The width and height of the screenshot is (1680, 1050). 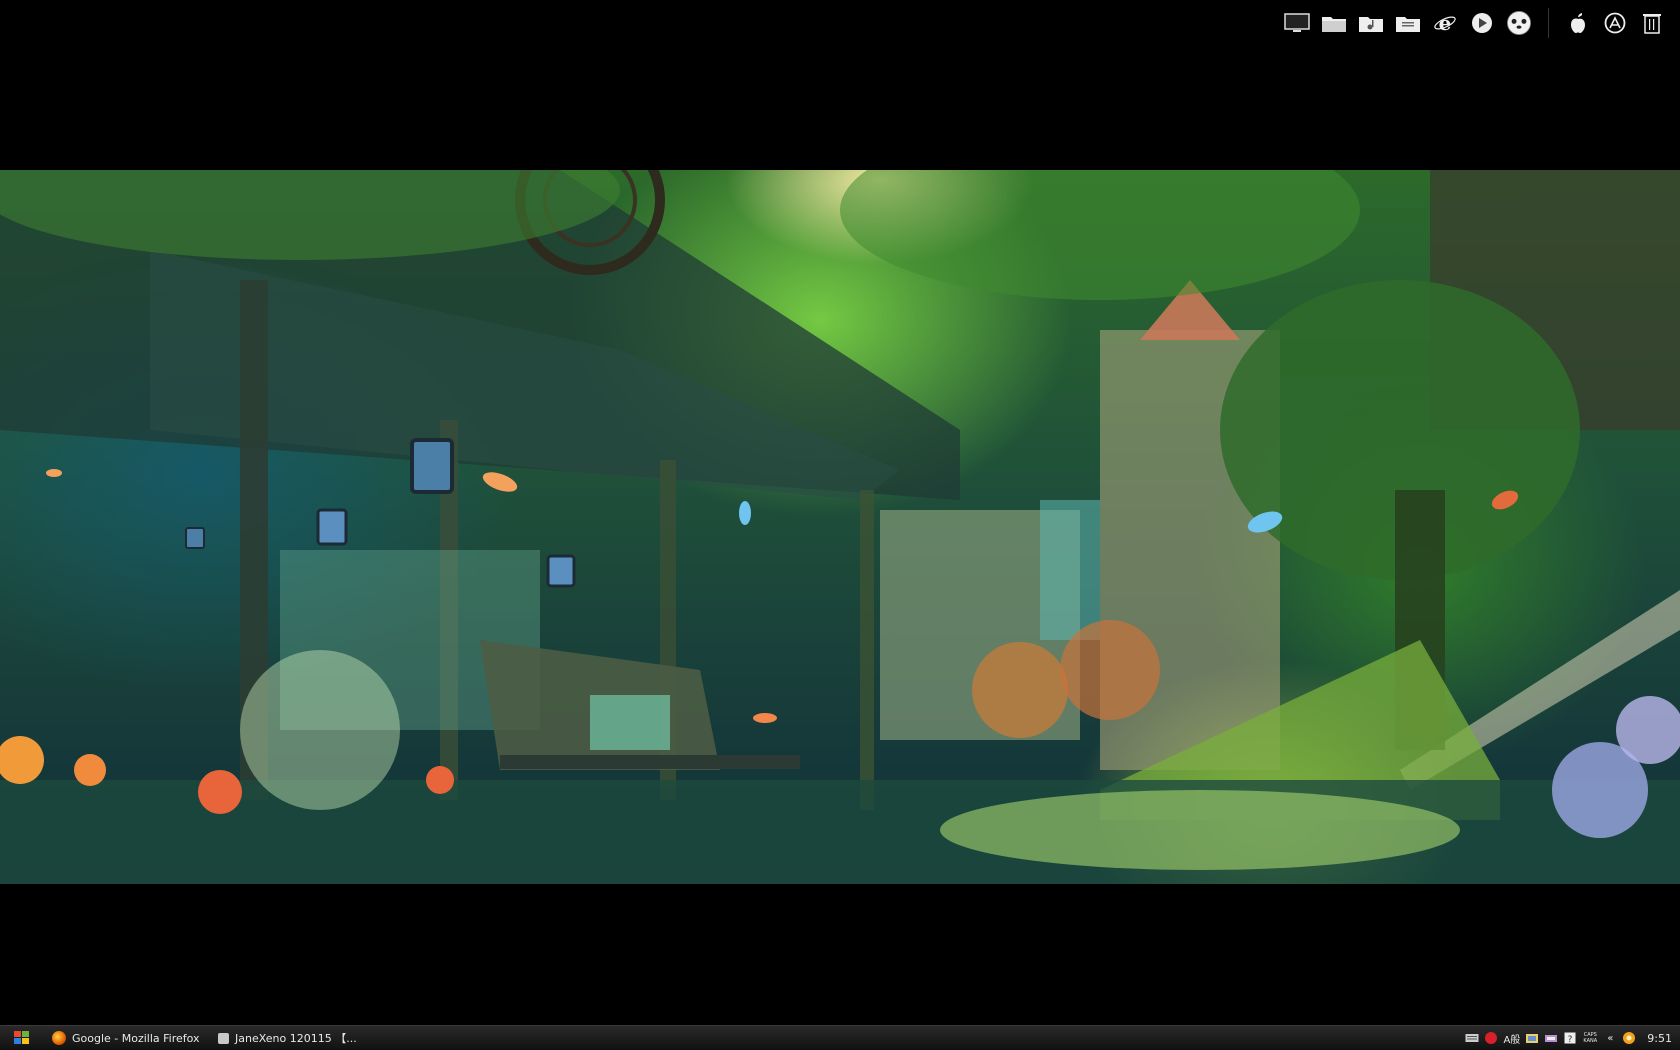 I want to click on svg-text: e, so click(x=1445, y=23).